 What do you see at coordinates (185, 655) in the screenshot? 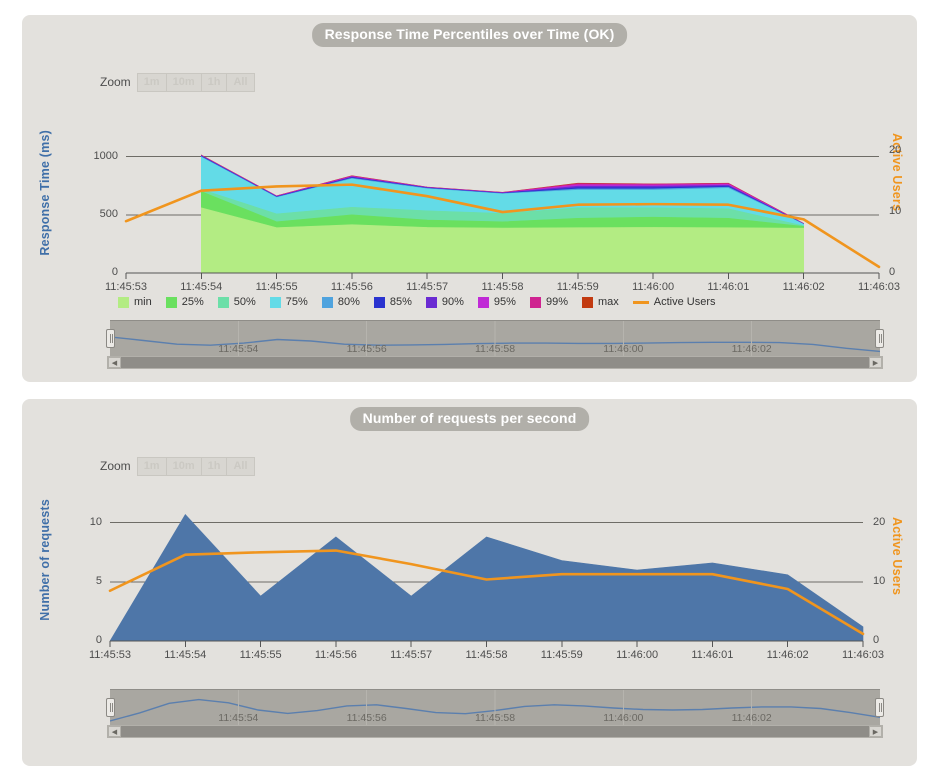
I see `x-tick-label: 11:45:54` at bounding box center [185, 655].